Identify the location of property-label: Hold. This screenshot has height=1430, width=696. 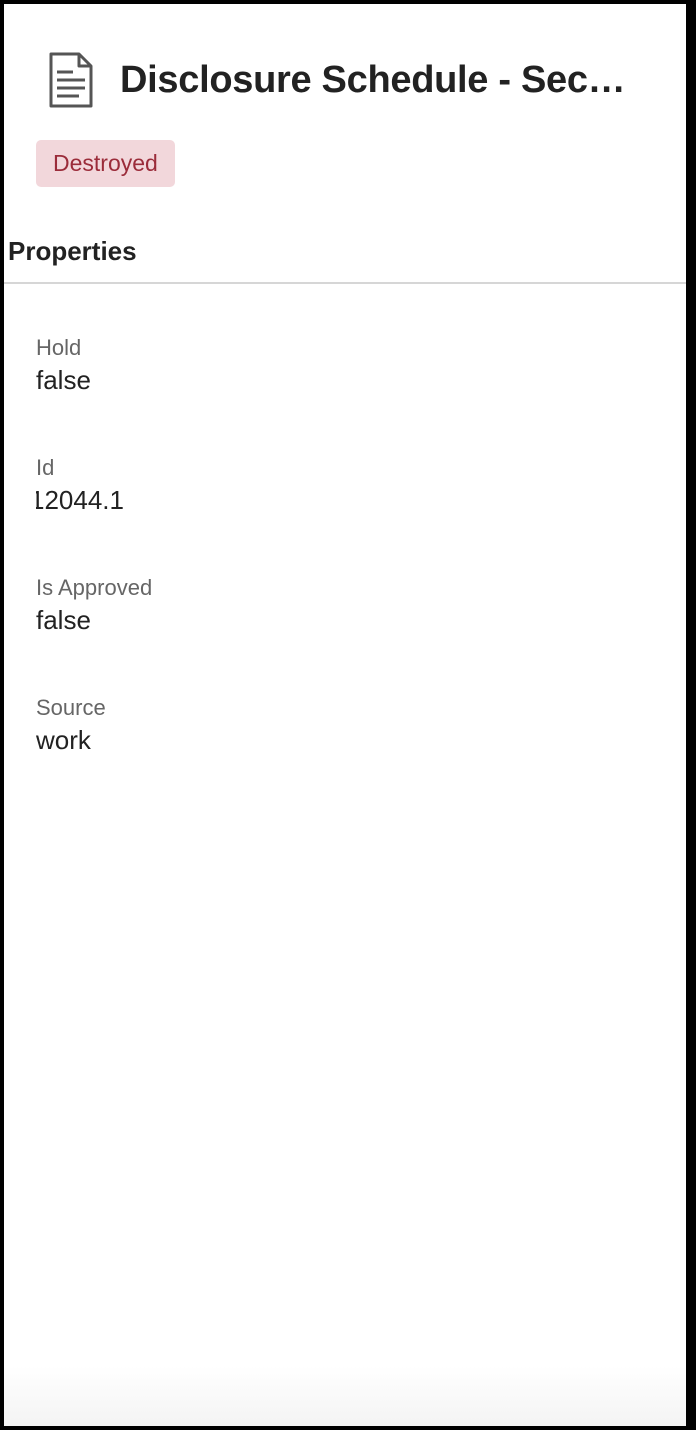
(59, 347).